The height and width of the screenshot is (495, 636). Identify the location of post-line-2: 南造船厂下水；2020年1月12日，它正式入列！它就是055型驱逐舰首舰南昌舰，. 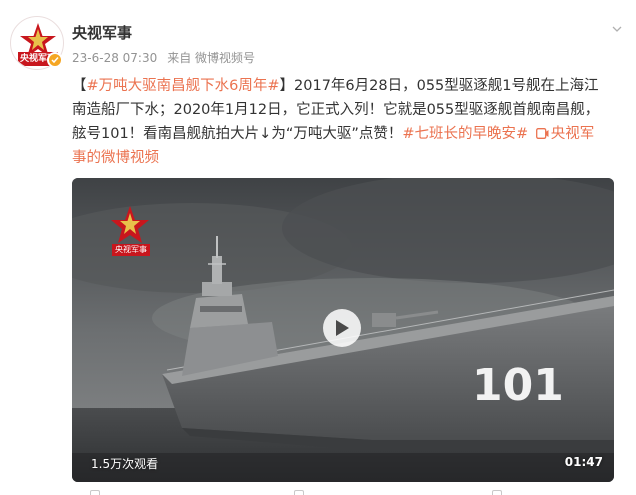
(336, 110).